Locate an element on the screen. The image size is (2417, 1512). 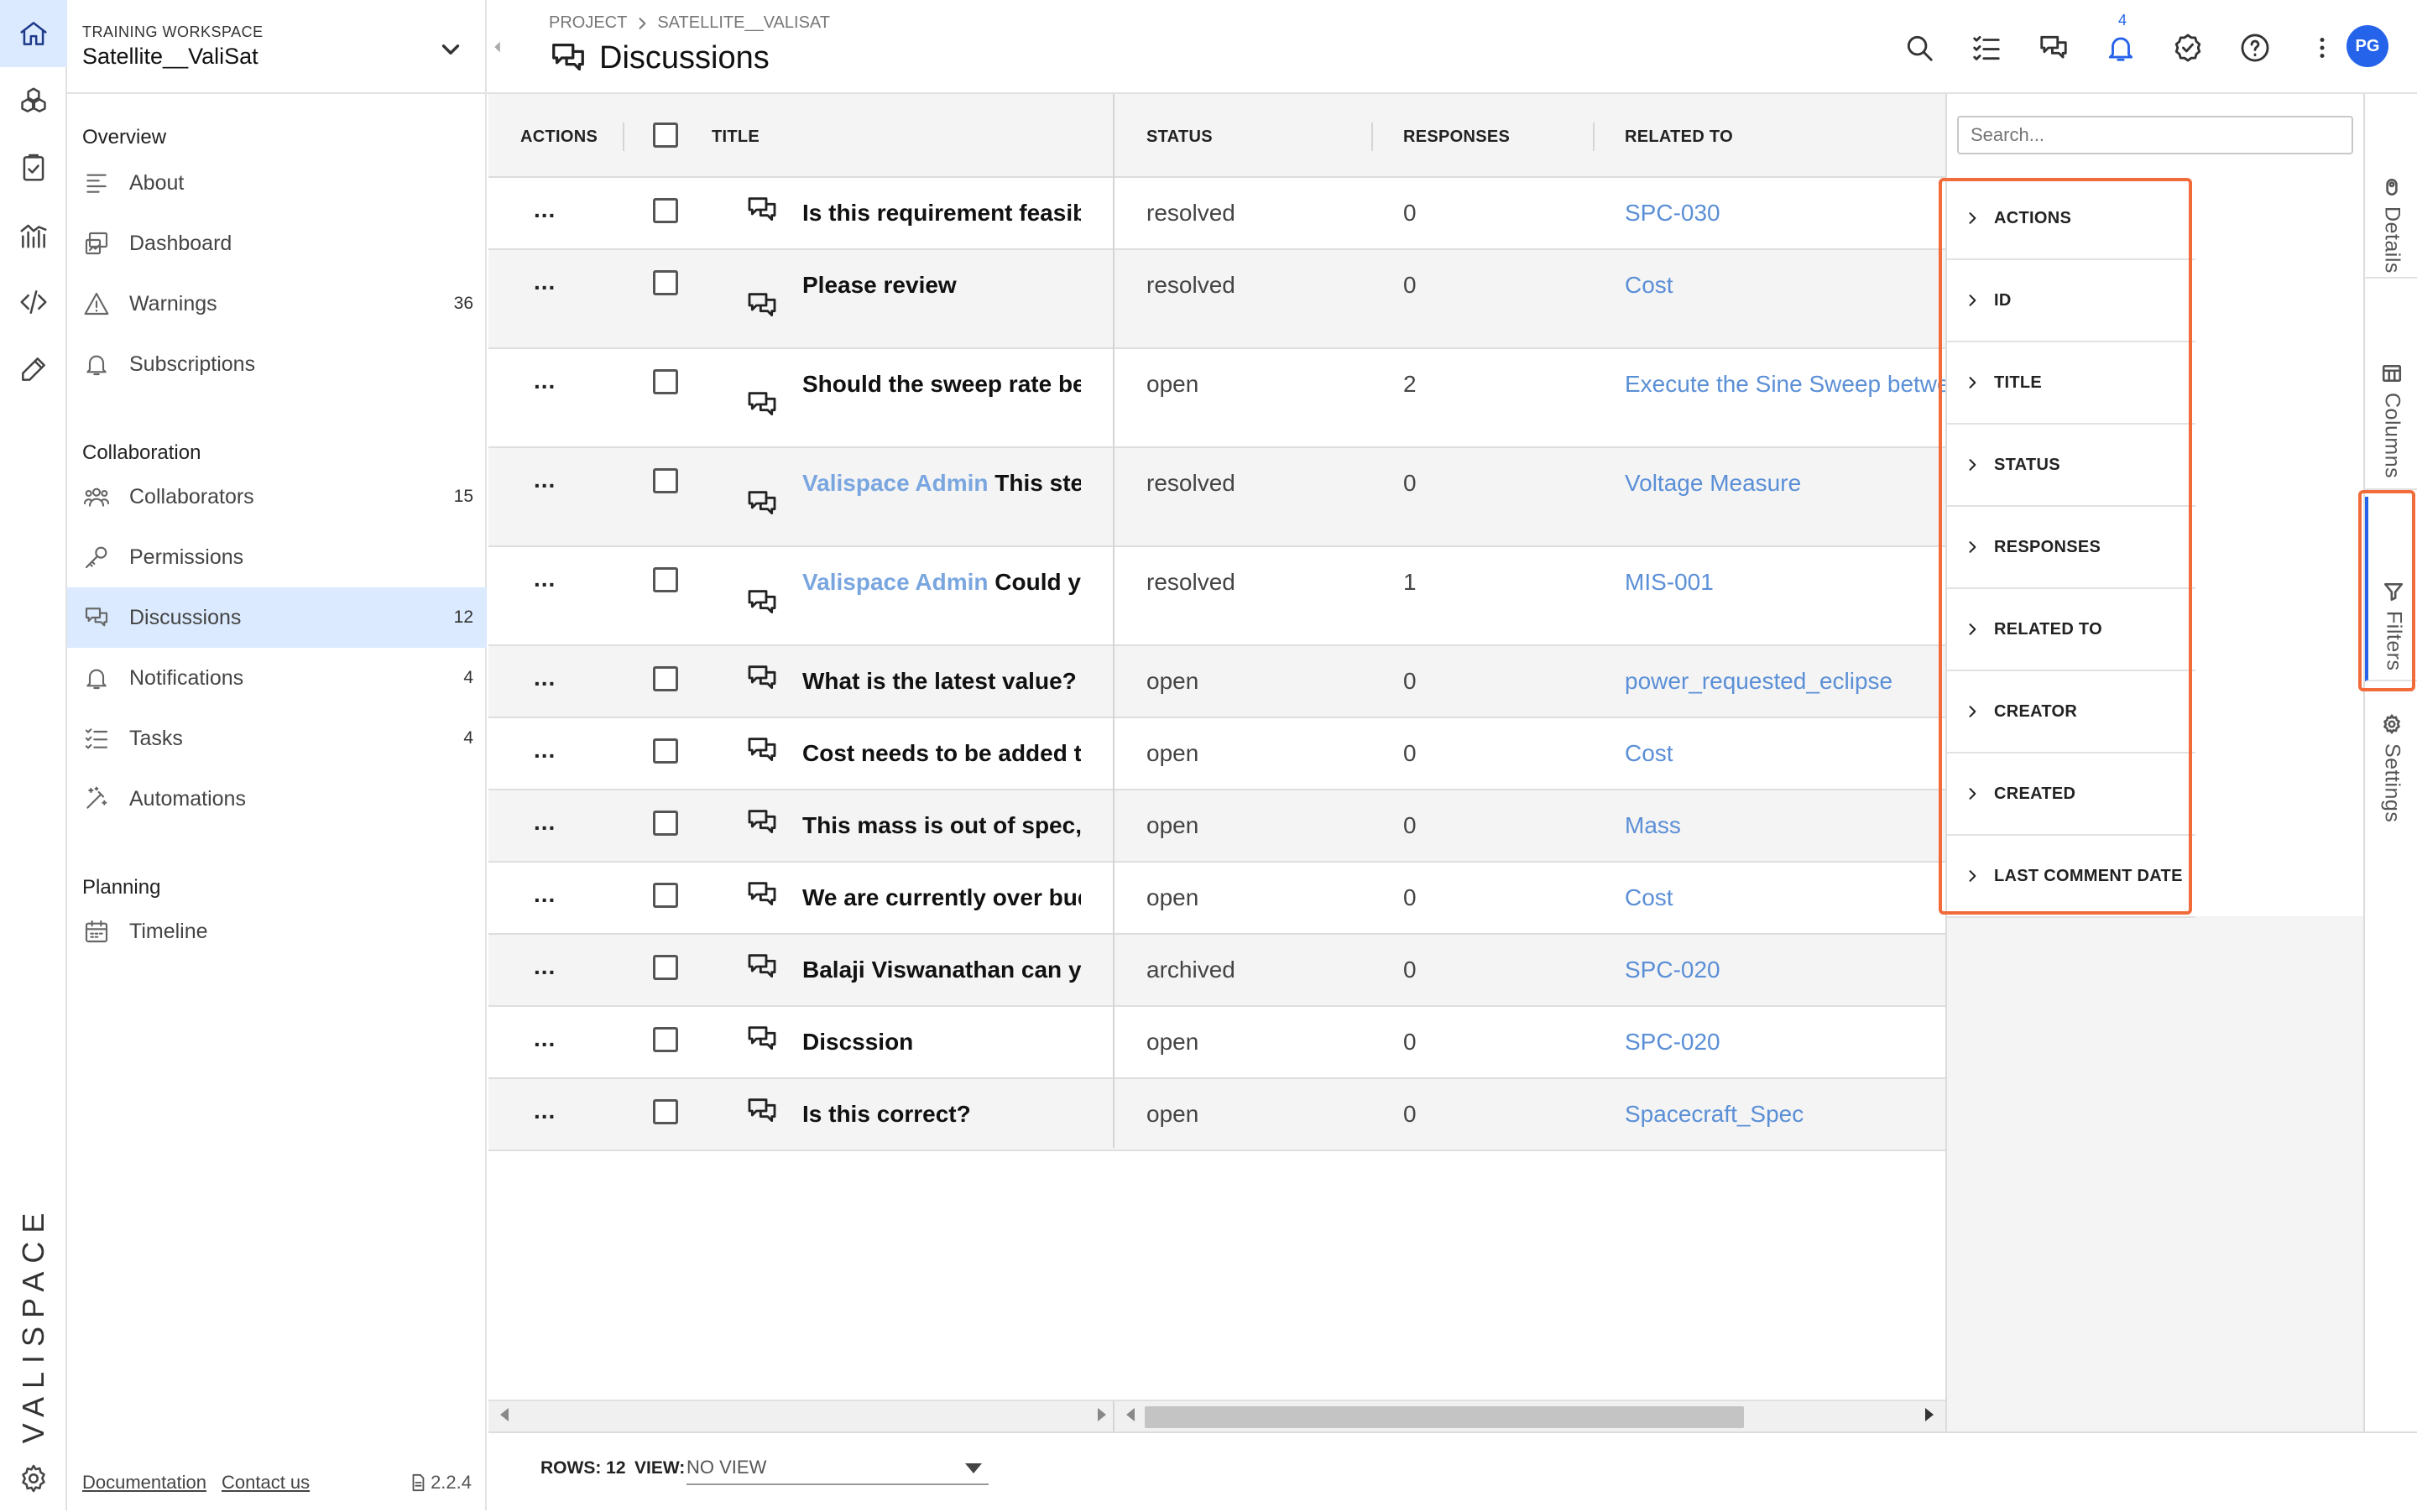
table-row: ... Cost needs to be added to open 0 Cost is located at coordinates (1216, 754).